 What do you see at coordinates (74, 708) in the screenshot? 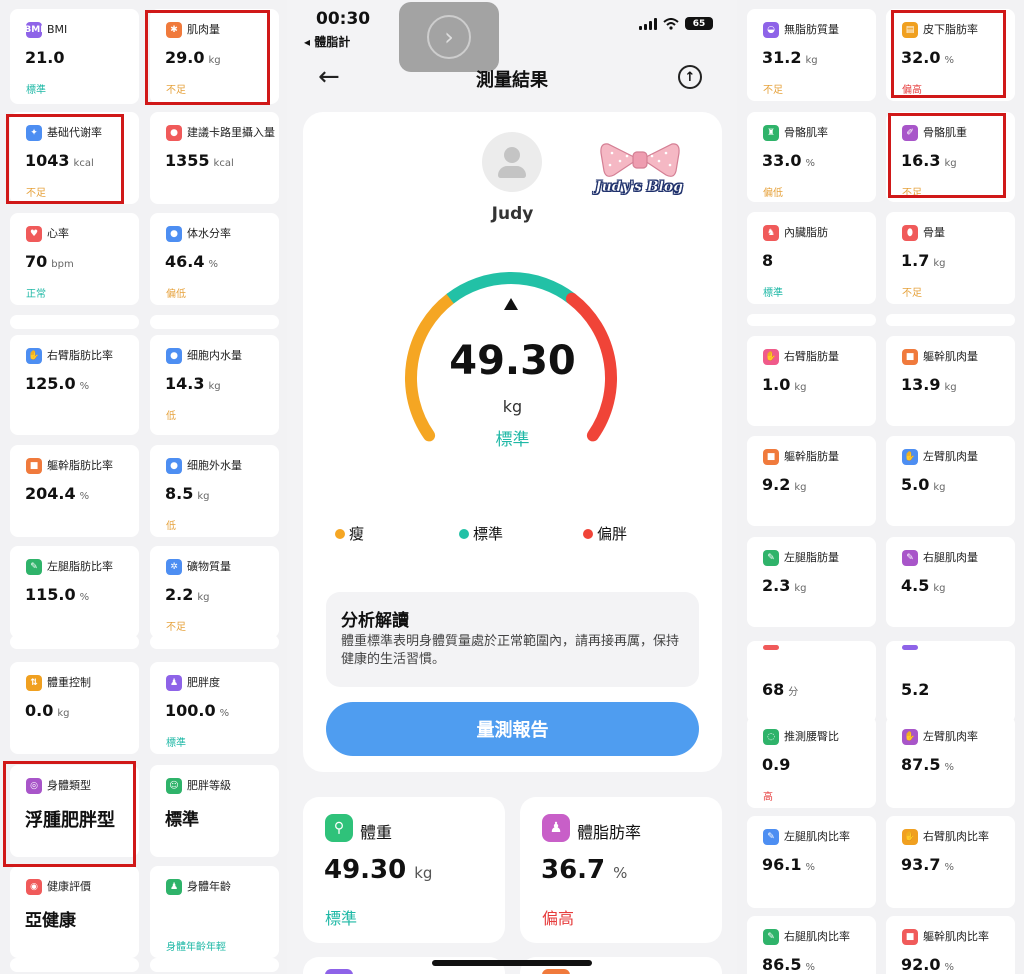
I see `left-metric-card: ⇅ 體重控制 0.0 kg` at bounding box center [74, 708].